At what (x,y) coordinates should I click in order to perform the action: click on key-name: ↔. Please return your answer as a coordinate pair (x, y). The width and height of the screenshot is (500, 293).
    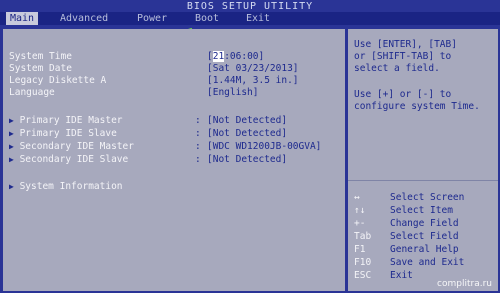
    Looking at the image, I should click on (357, 197).